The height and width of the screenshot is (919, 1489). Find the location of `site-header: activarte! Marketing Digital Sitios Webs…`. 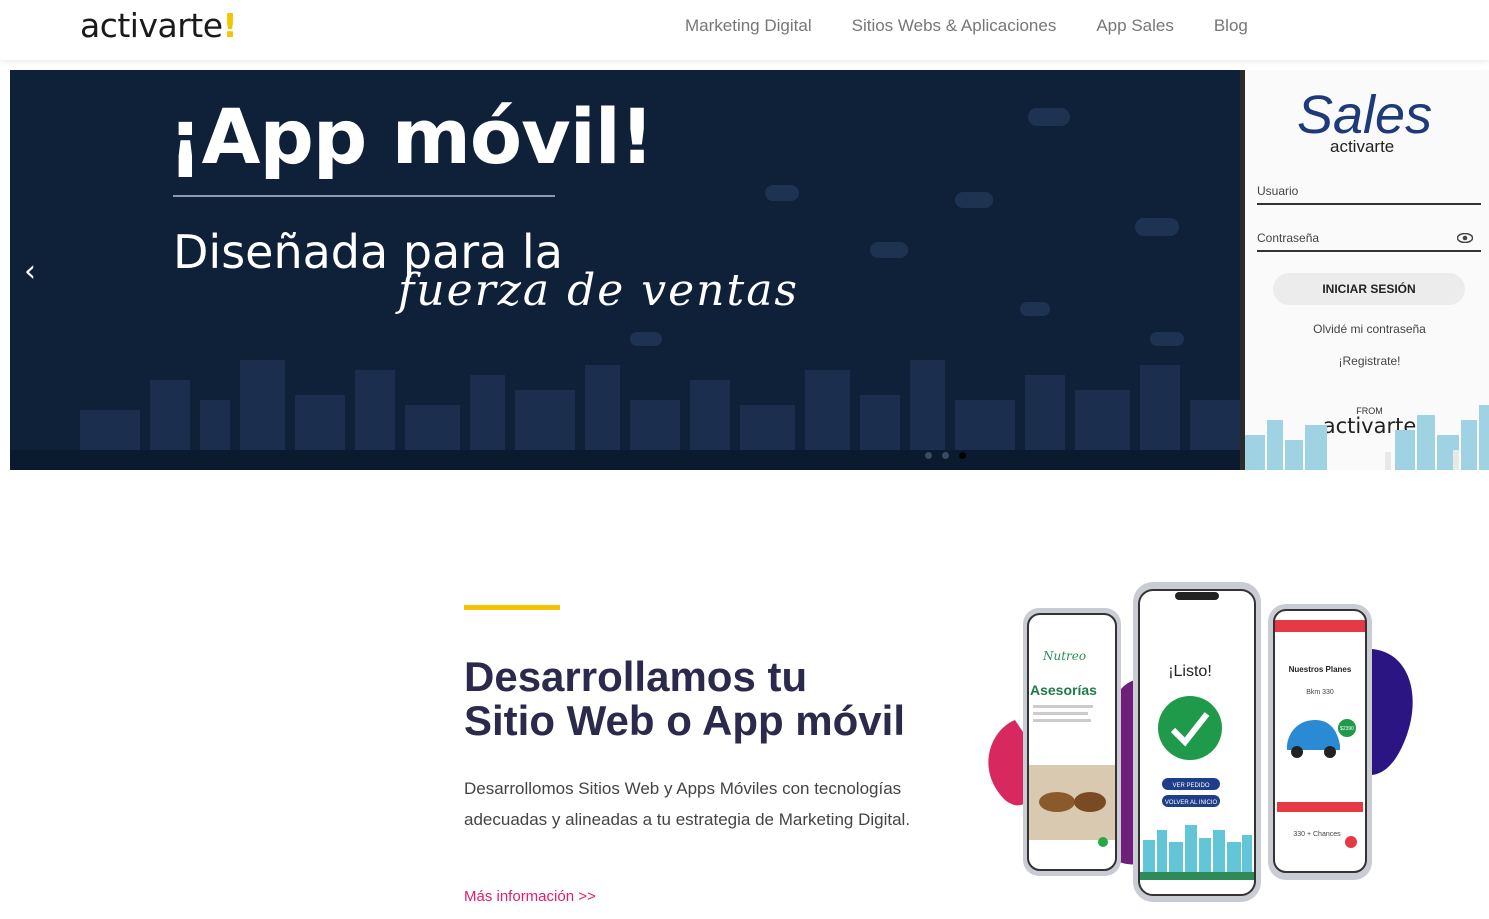

site-header: activarte! Marketing Digital Sitios Webs… is located at coordinates (744, 30).